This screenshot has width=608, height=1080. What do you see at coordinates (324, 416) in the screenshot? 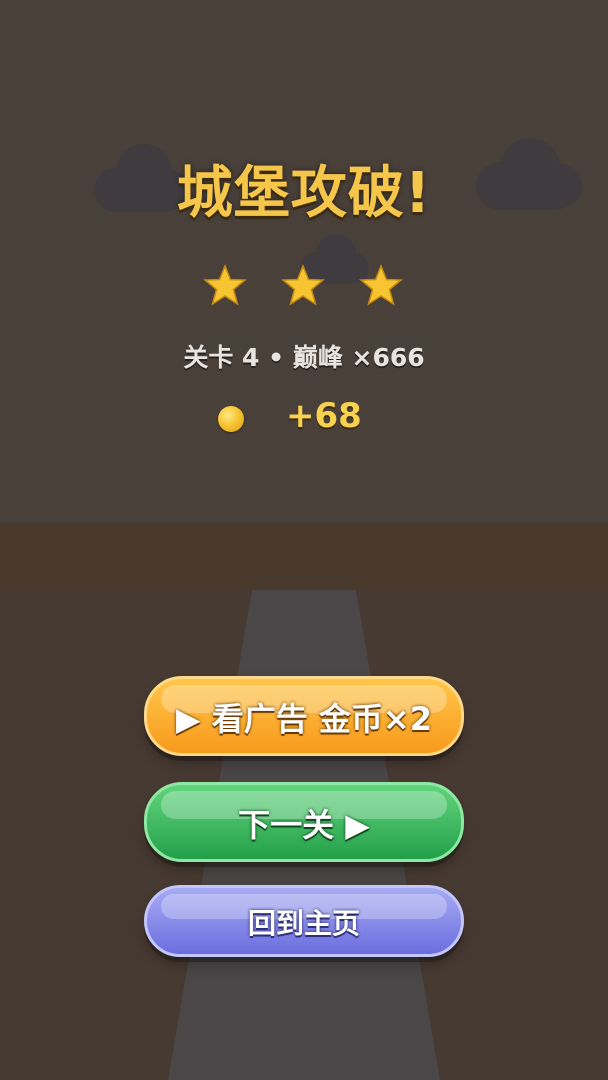
I see `coin-reward: +68` at bounding box center [324, 416].